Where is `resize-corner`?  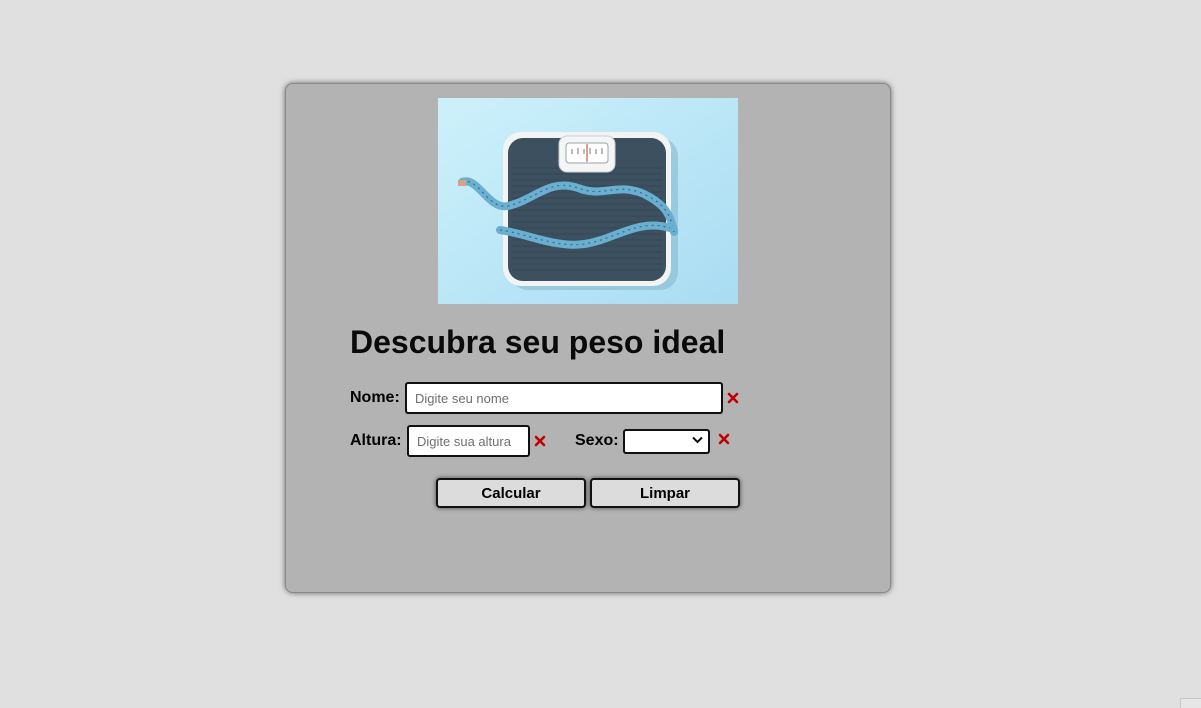
resize-corner is located at coordinates (1190, 703).